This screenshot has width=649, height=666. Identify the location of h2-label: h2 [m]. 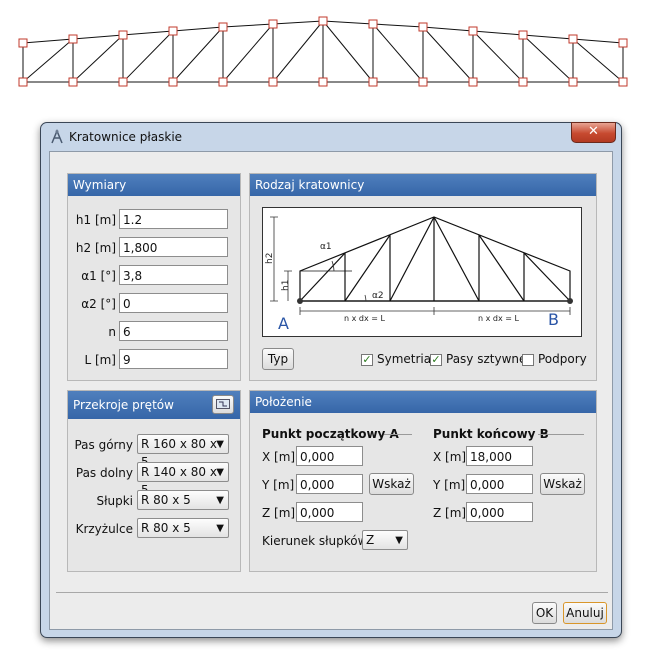
(95, 248).